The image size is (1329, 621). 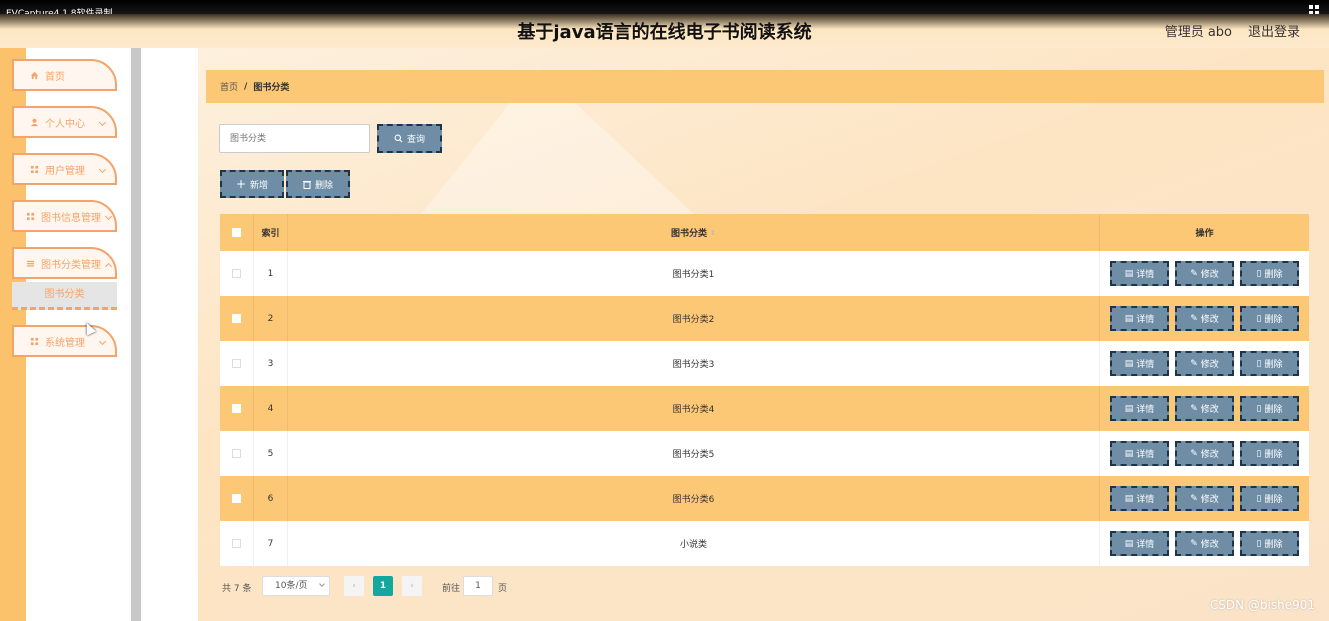 What do you see at coordinates (271, 408) in the screenshot?
I see `row-index: 4` at bounding box center [271, 408].